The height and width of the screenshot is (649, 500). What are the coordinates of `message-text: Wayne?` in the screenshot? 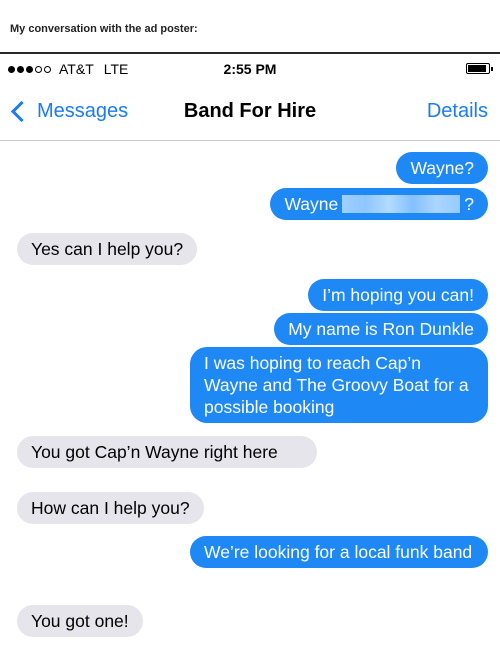 It's located at (442, 168).